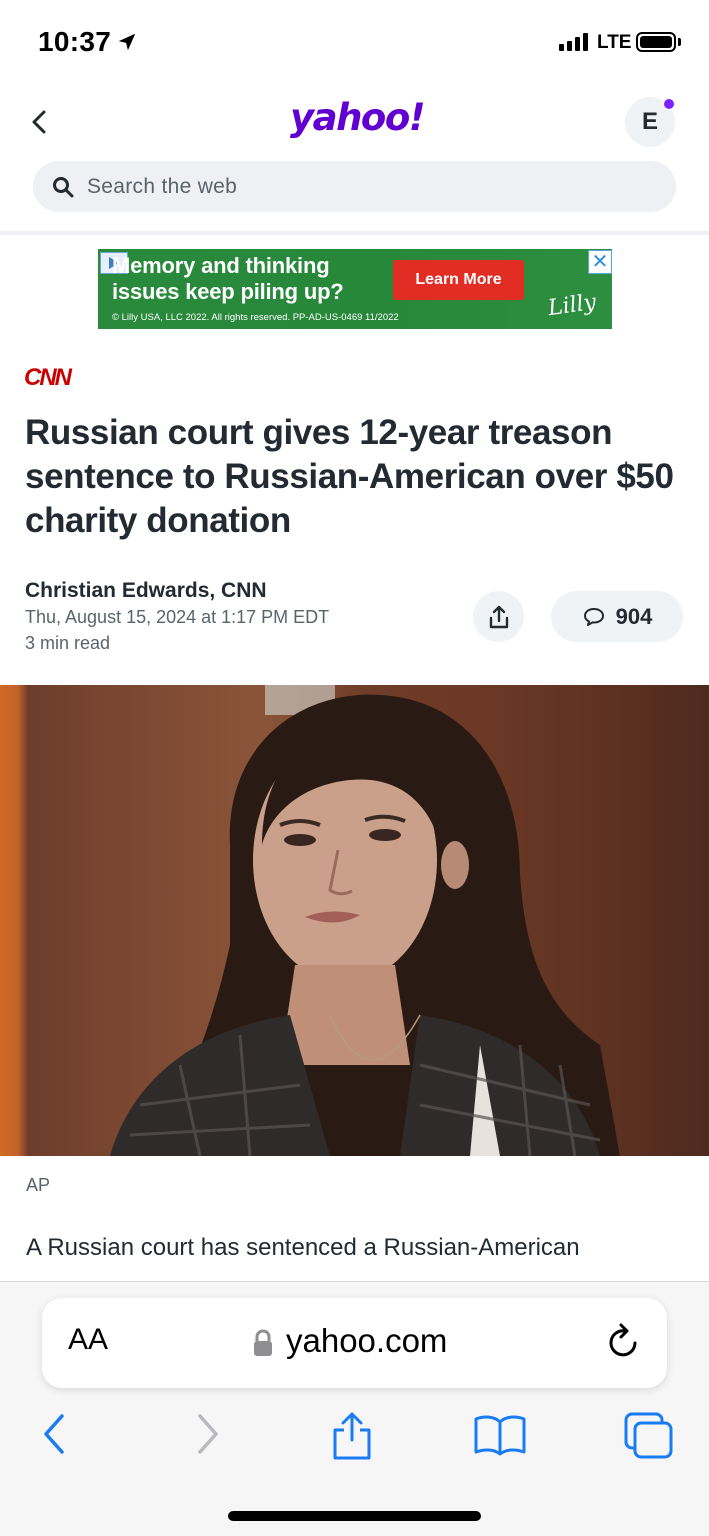 The image size is (709, 1536). What do you see at coordinates (354, 186) in the screenshot?
I see `search-input: Search the web` at bounding box center [354, 186].